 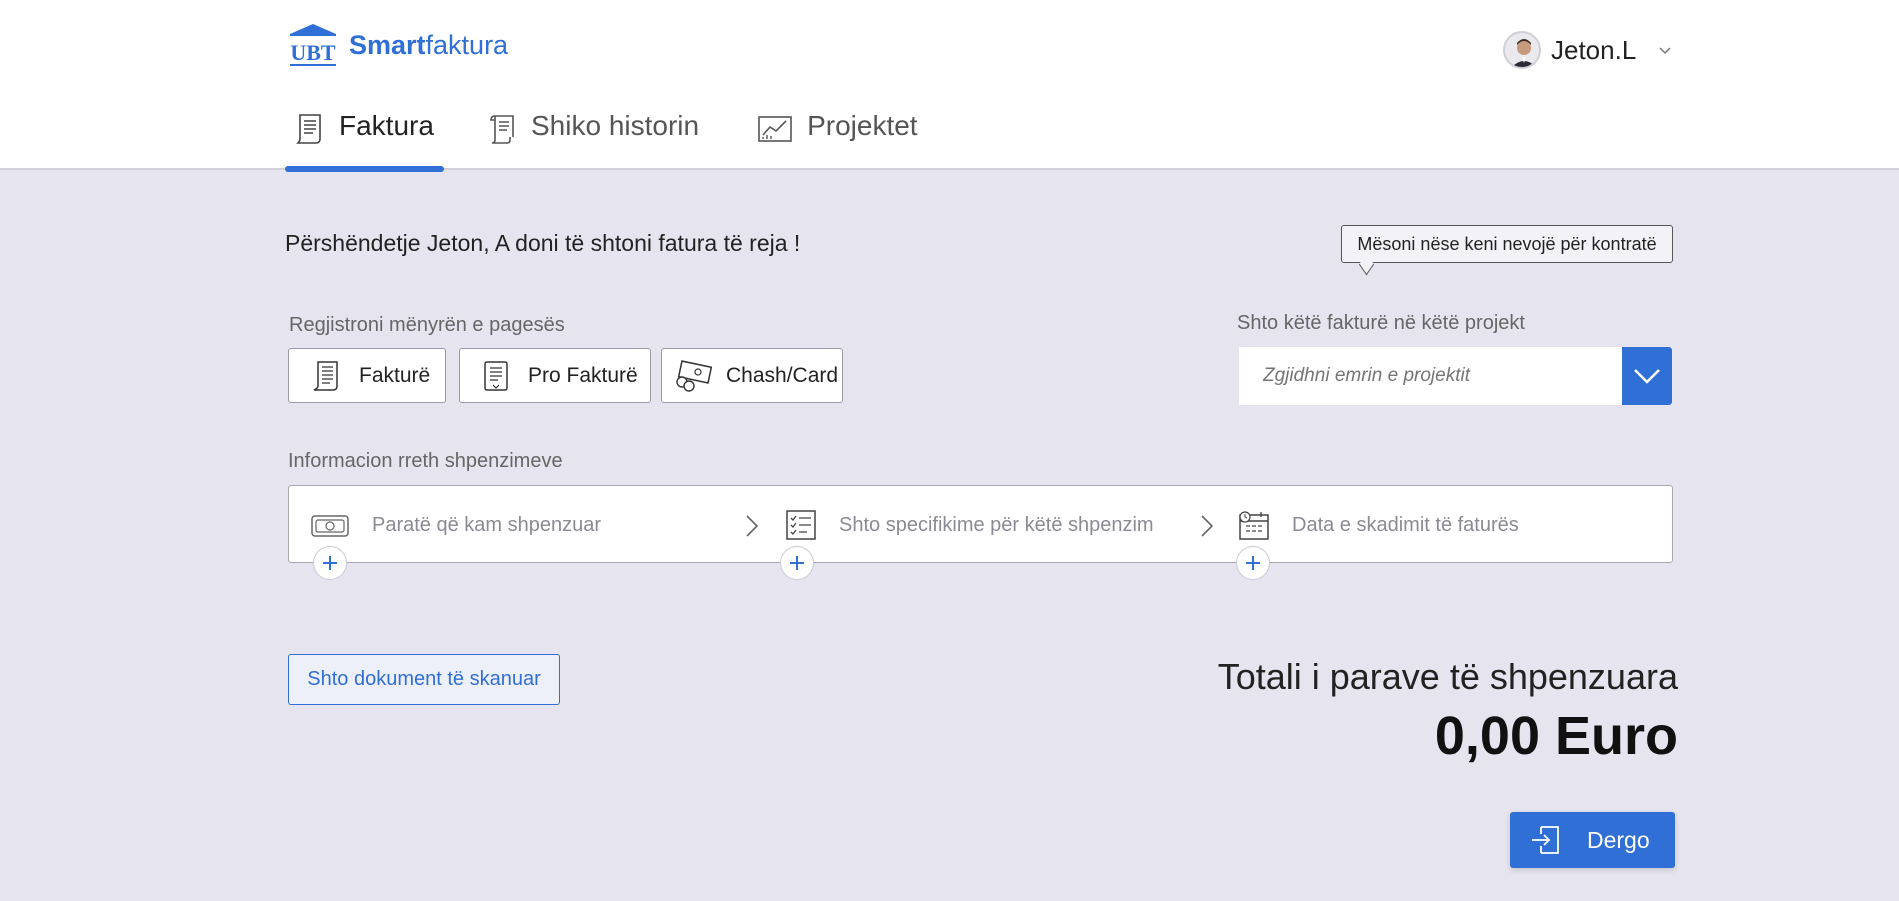 What do you see at coordinates (424, 679) in the screenshot?
I see `add-scanned-document-button: Shto dokument të skanuar` at bounding box center [424, 679].